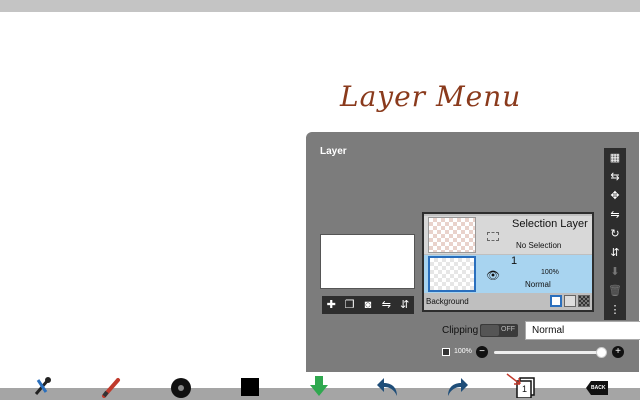 Image resolution: width=640 pixels, height=403 pixels. What do you see at coordinates (615, 272) in the screenshot?
I see `move-down-icon: ⬇` at bounding box center [615, 272].